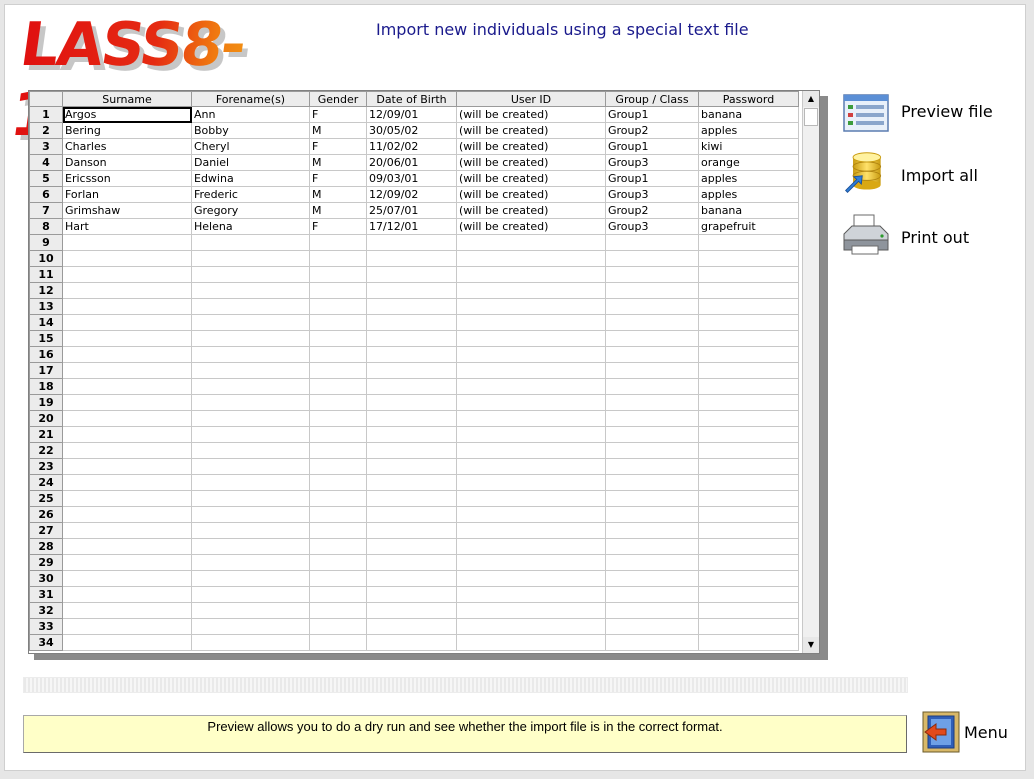 Image resolution: width=1034 pixels, height=779 pixels. What do you see at coordinates (652, 99) in the screenshot?
I see `column-header: Group / Class` at bounding box center [652, 99].